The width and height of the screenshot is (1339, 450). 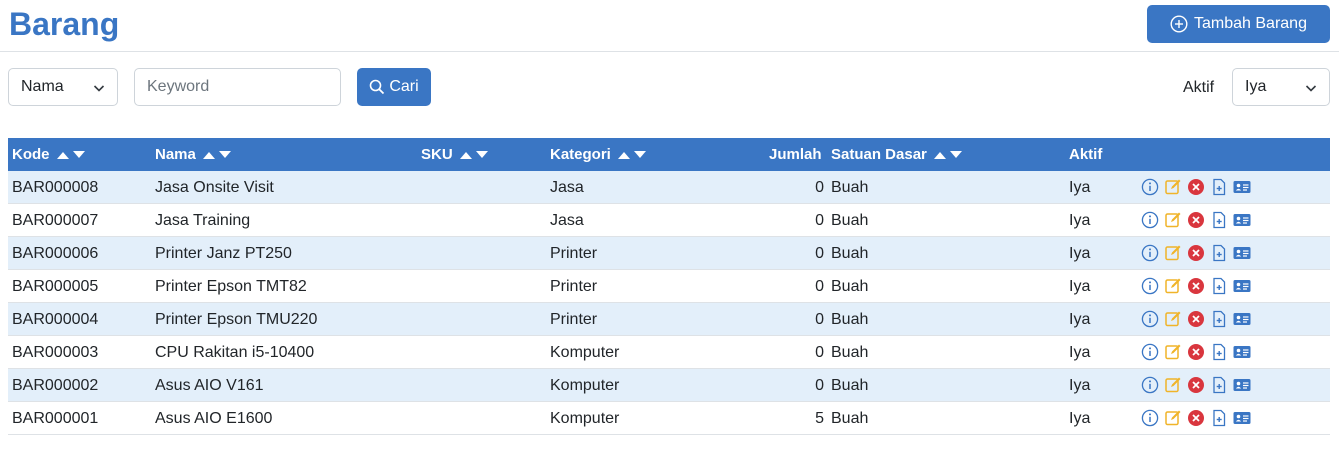 I want to click on search-field-select: Nama, so click(x=63, y=87).